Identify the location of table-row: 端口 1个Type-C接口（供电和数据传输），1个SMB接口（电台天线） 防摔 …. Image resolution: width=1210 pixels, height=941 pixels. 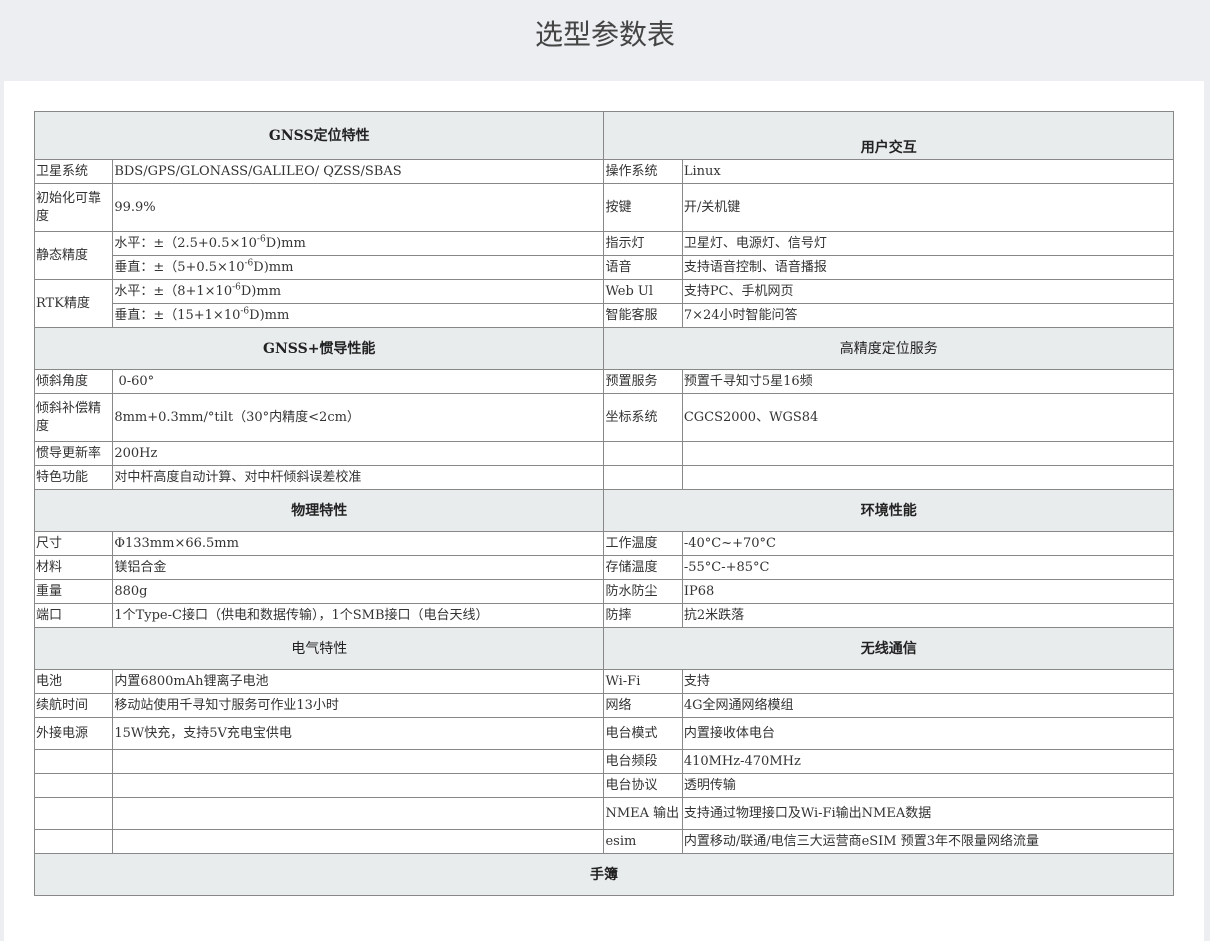
(604, 615).